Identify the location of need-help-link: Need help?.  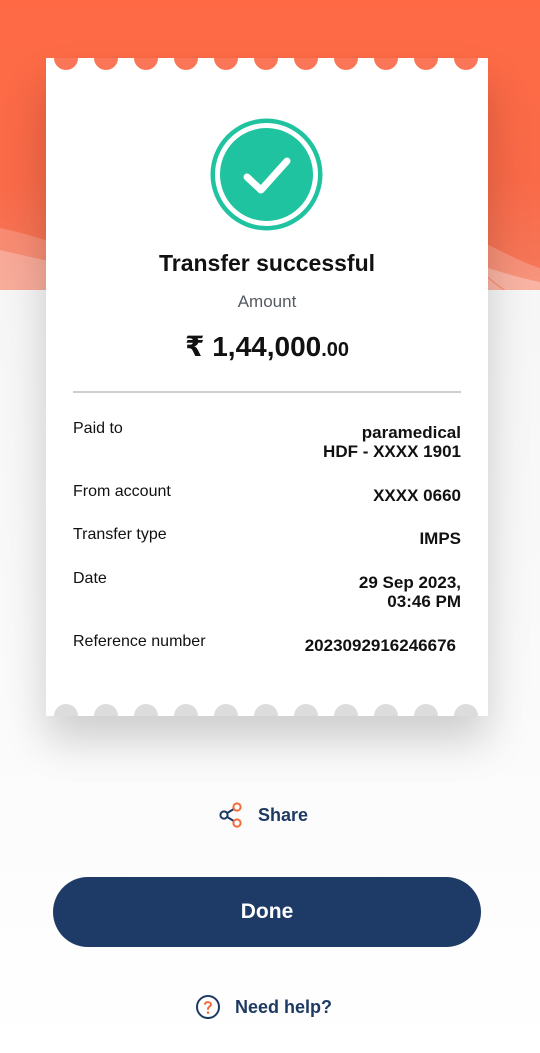
(263, 1007).